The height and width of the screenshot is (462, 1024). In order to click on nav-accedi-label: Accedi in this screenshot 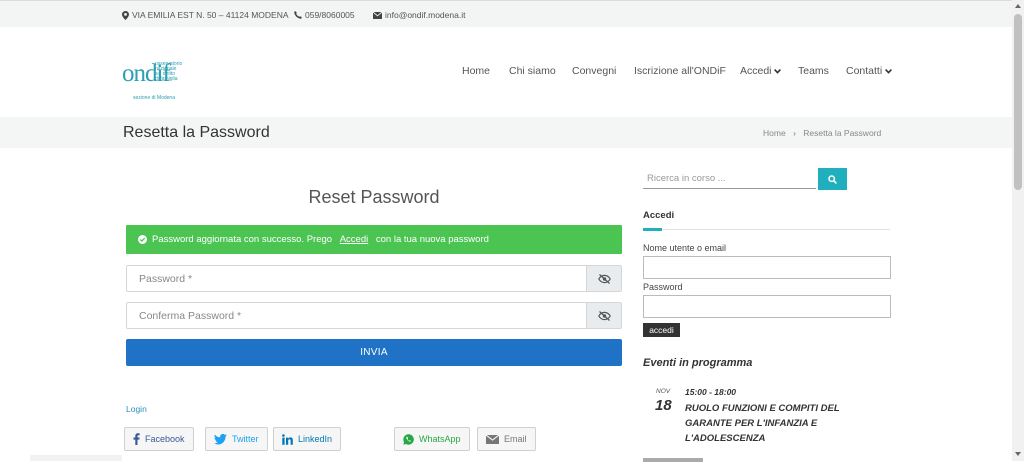, I will do `click(756, 71)`.